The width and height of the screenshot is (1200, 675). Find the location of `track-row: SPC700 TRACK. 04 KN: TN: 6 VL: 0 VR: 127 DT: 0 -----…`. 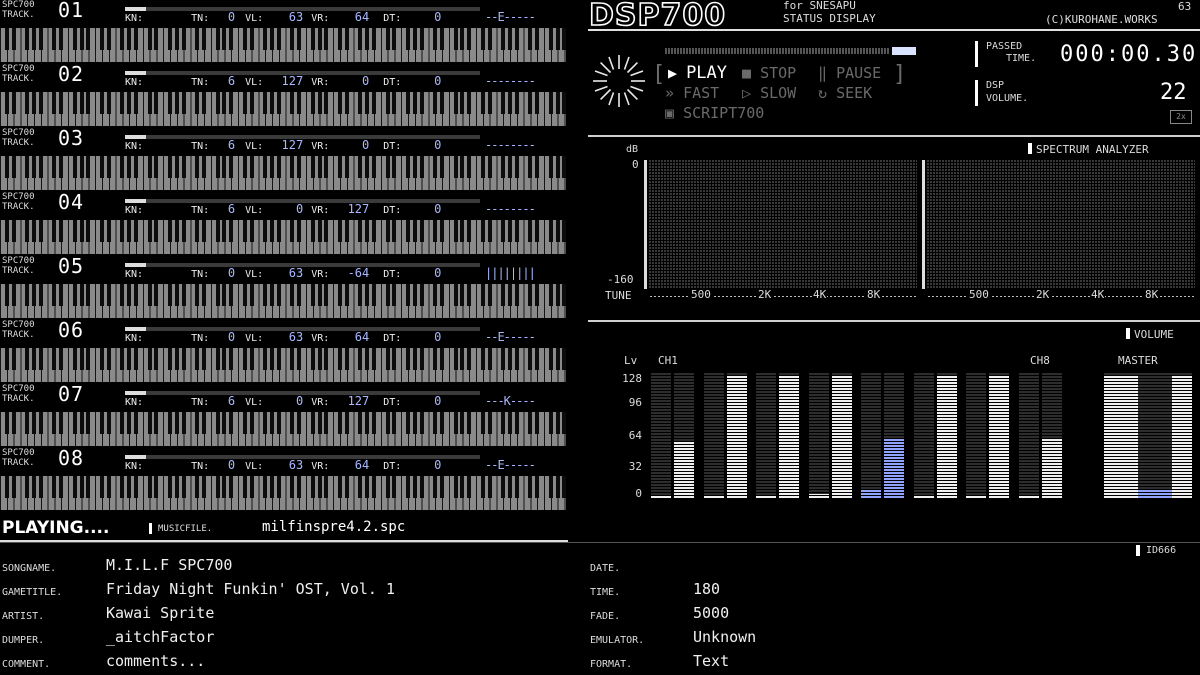

track-row: SPC700 TRACK. 04 KN: TN: 6 VL: 0 VR: 127 DT: 0 -----… is located at coordinates (284, 223).